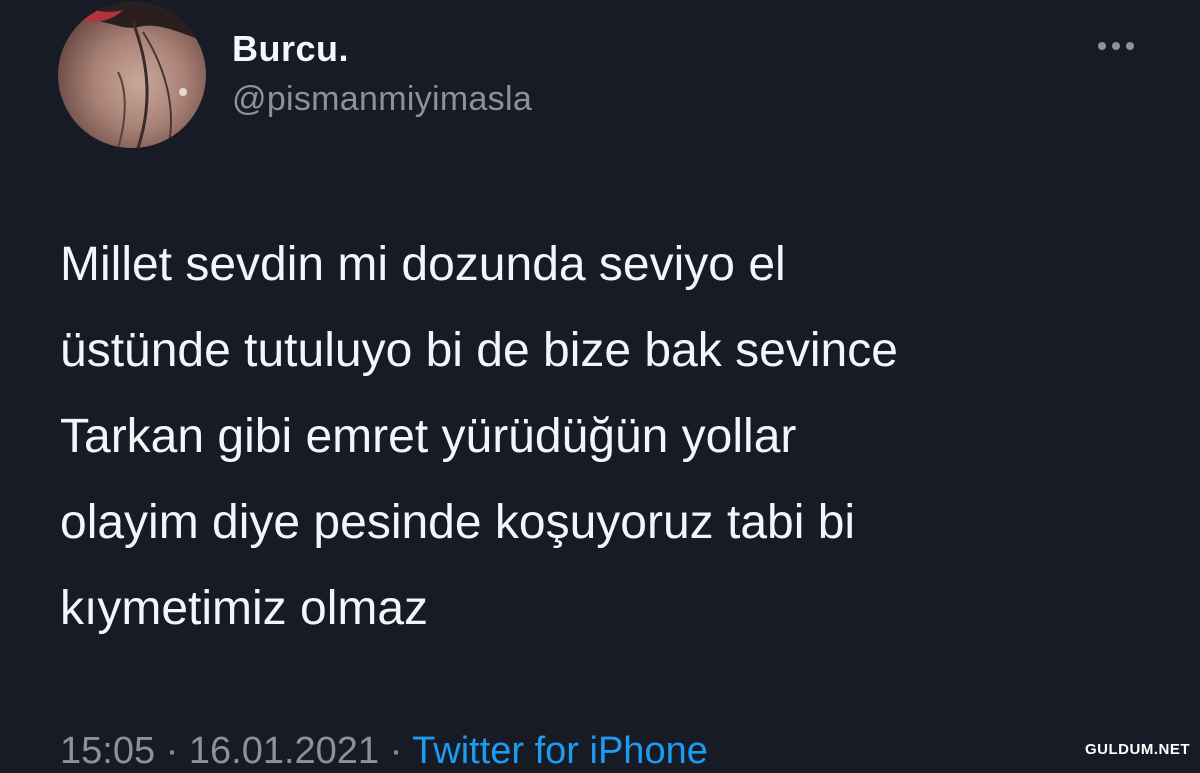 The image size is (1200, 773). I want to click on user-handle: @pismanmiyimasla, so click(382, 99).